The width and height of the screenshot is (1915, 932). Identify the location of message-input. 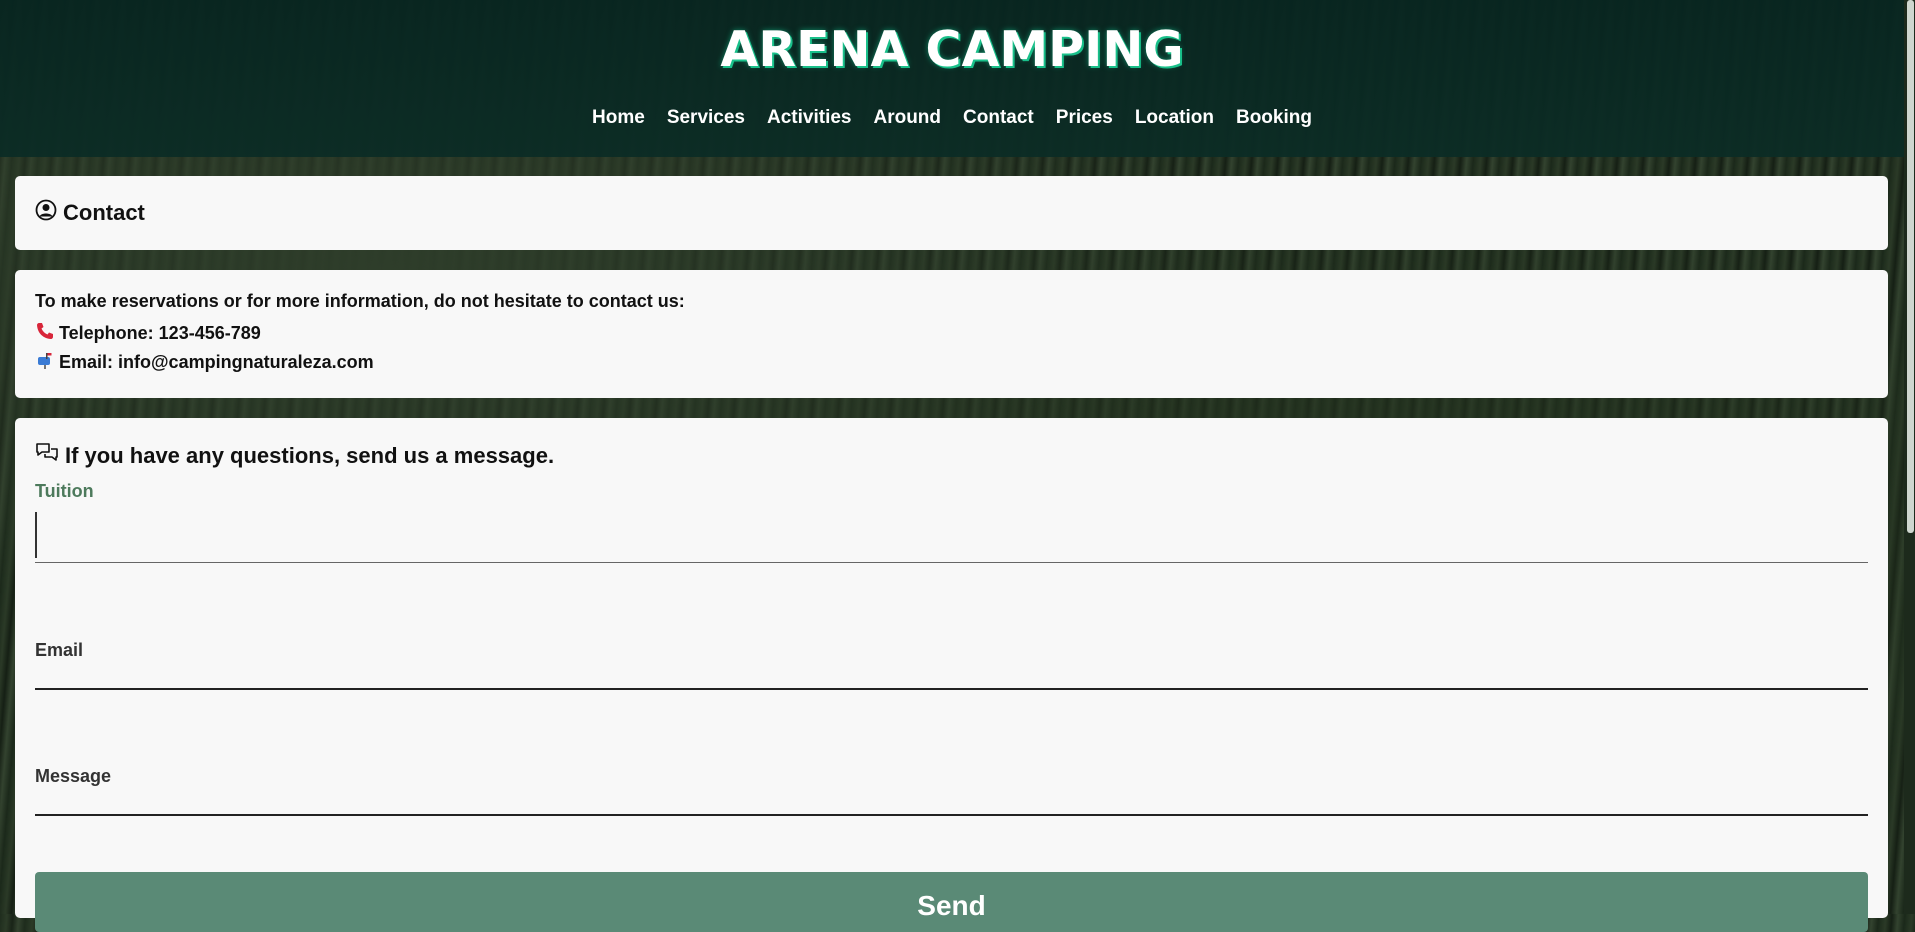
(951, 804).